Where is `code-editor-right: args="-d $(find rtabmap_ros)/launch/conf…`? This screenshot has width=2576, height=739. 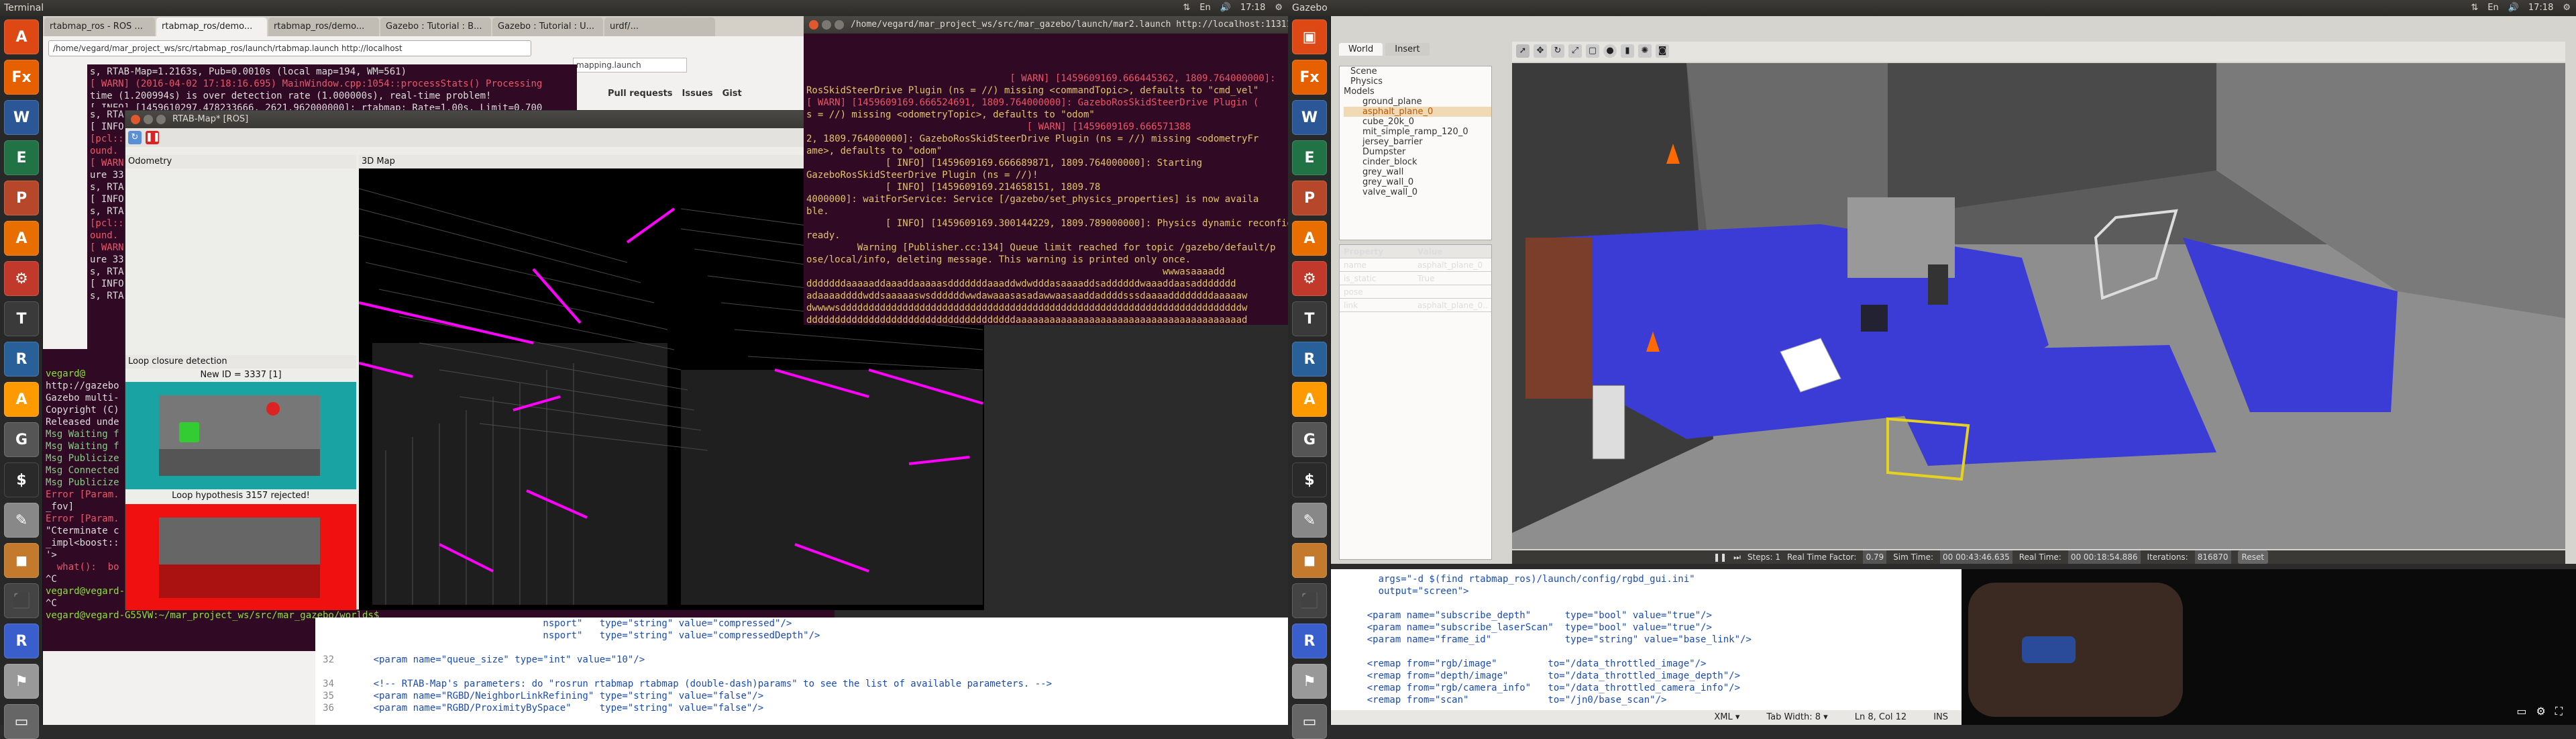
code-editor-right: args="-d $(find rtabmap_ros)/launch/conf… is located at coordinates (1646, 647).